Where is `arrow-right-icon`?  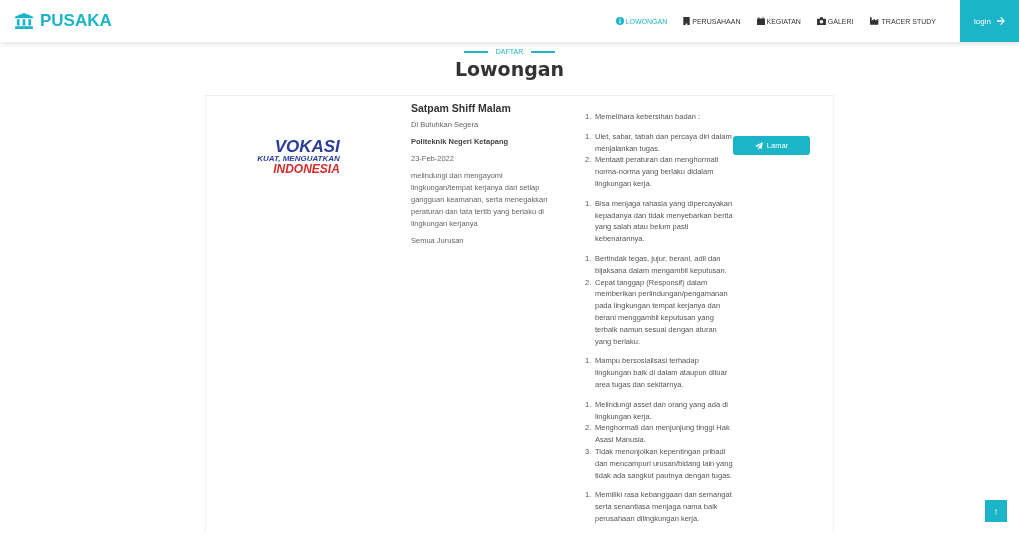
arrow-right-icon is located at coordinates (1000, 21).